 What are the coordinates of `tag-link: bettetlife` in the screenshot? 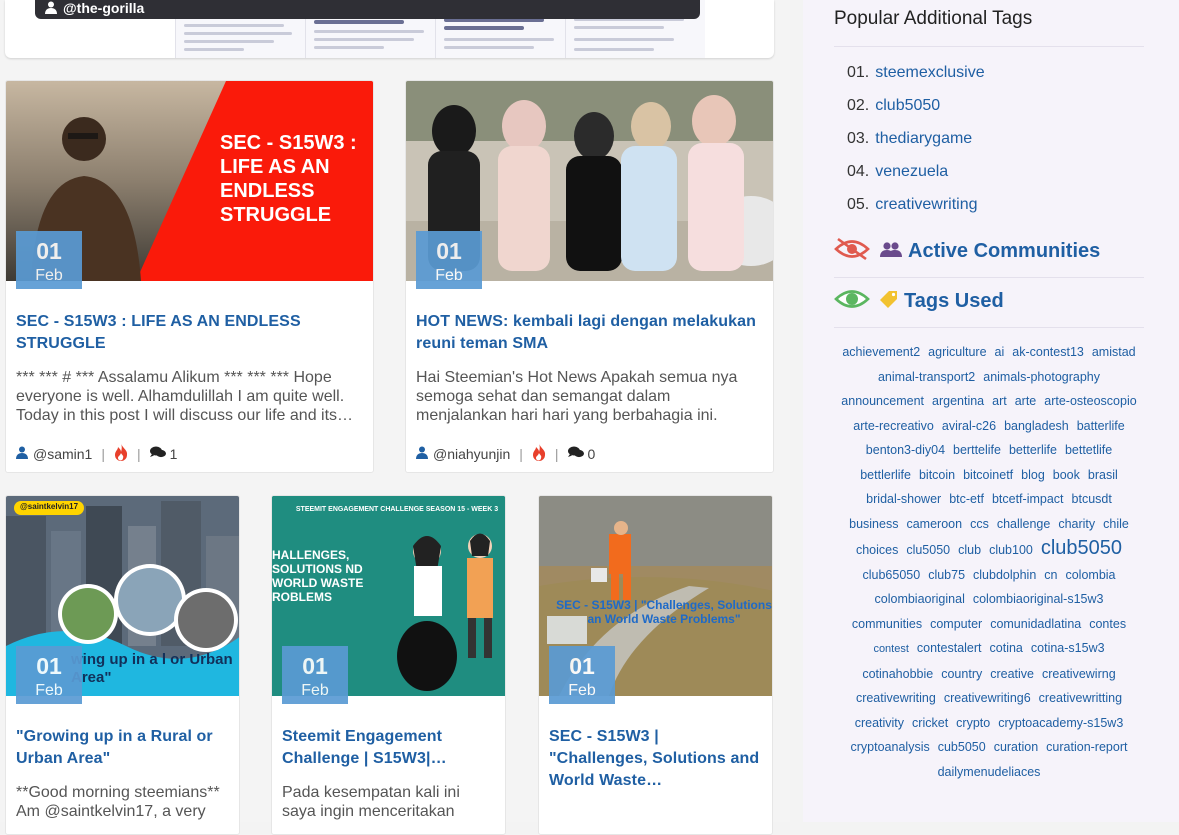 It's located at (1088, 450).